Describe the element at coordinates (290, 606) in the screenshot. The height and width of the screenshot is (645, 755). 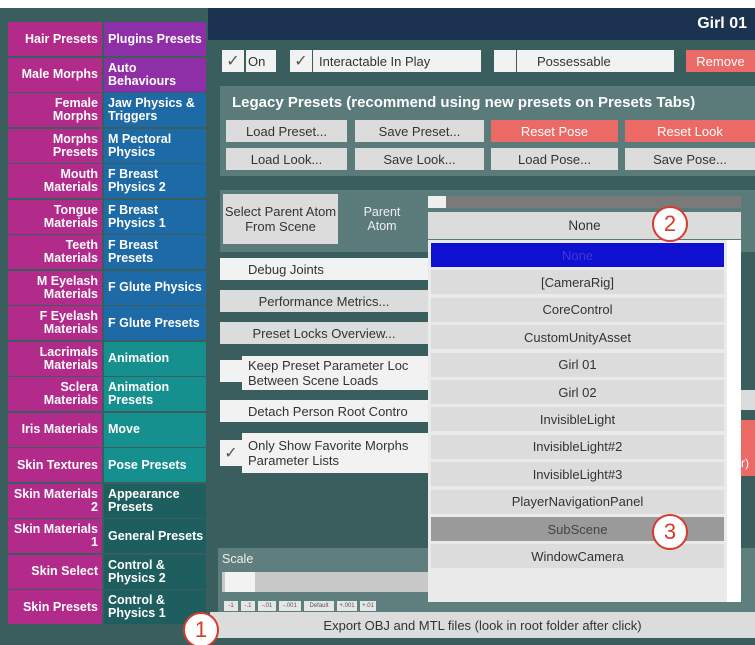
I see `scale-step-button: -.001` at that location.